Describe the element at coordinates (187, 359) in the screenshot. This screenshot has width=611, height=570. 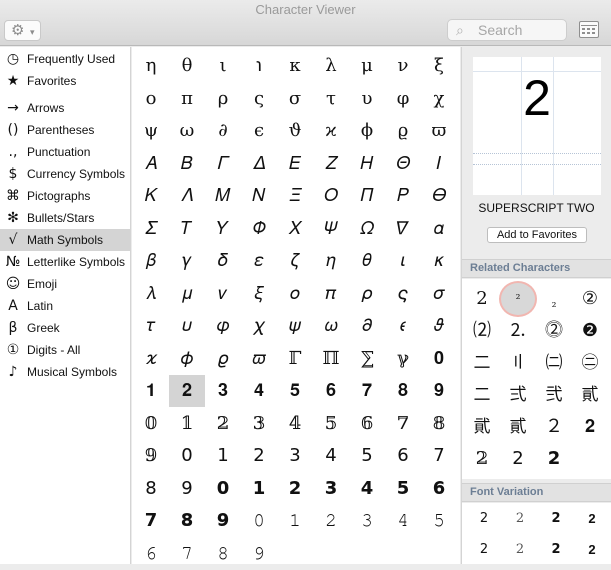
I see `character-cell: 𝜙` at that location.